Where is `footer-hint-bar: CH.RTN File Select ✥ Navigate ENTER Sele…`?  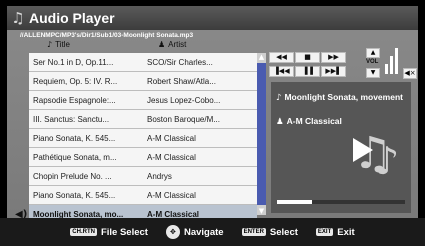 footer-hint-bar: CH.RTN File Select ✥ Navigate ENTER Sele… is located at coordinates (212, 232).